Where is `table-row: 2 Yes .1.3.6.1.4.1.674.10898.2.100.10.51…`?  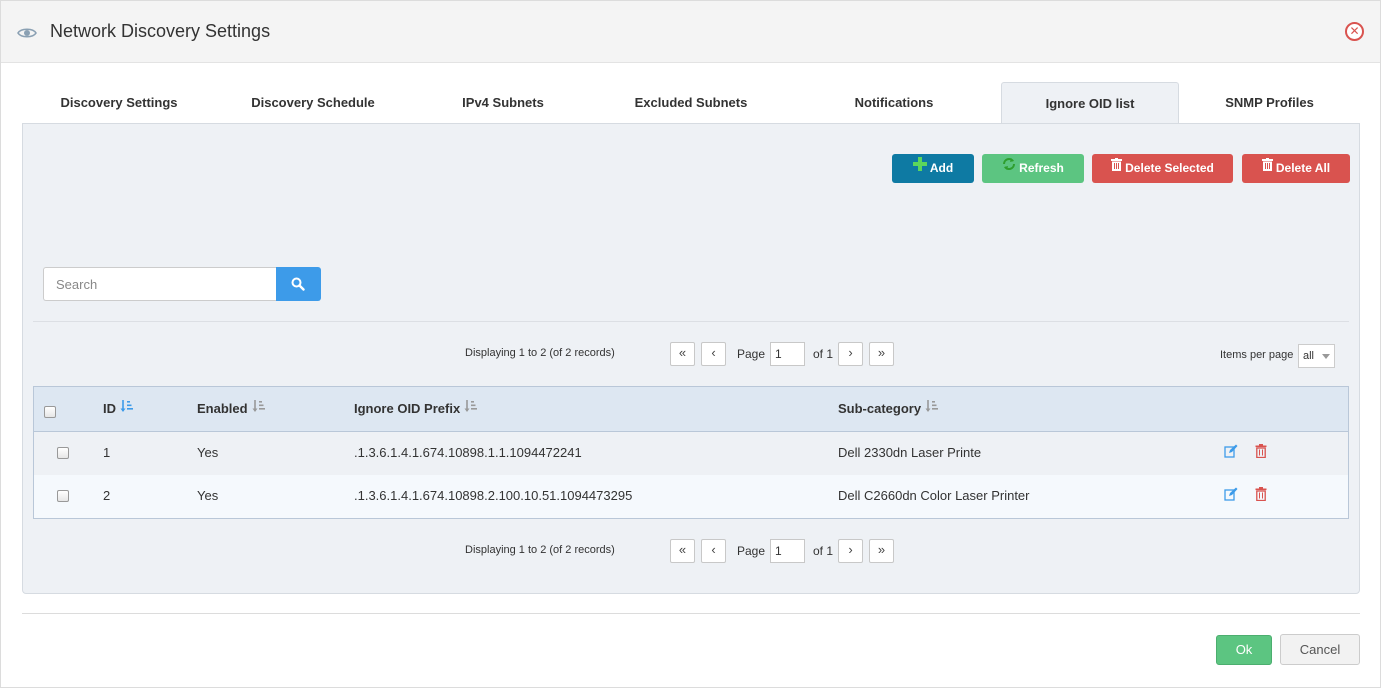
table-row: 2 Yes .1.3.6.1.4.1.674.10898.2.100.10.51… is located at coordinates (691, 496).